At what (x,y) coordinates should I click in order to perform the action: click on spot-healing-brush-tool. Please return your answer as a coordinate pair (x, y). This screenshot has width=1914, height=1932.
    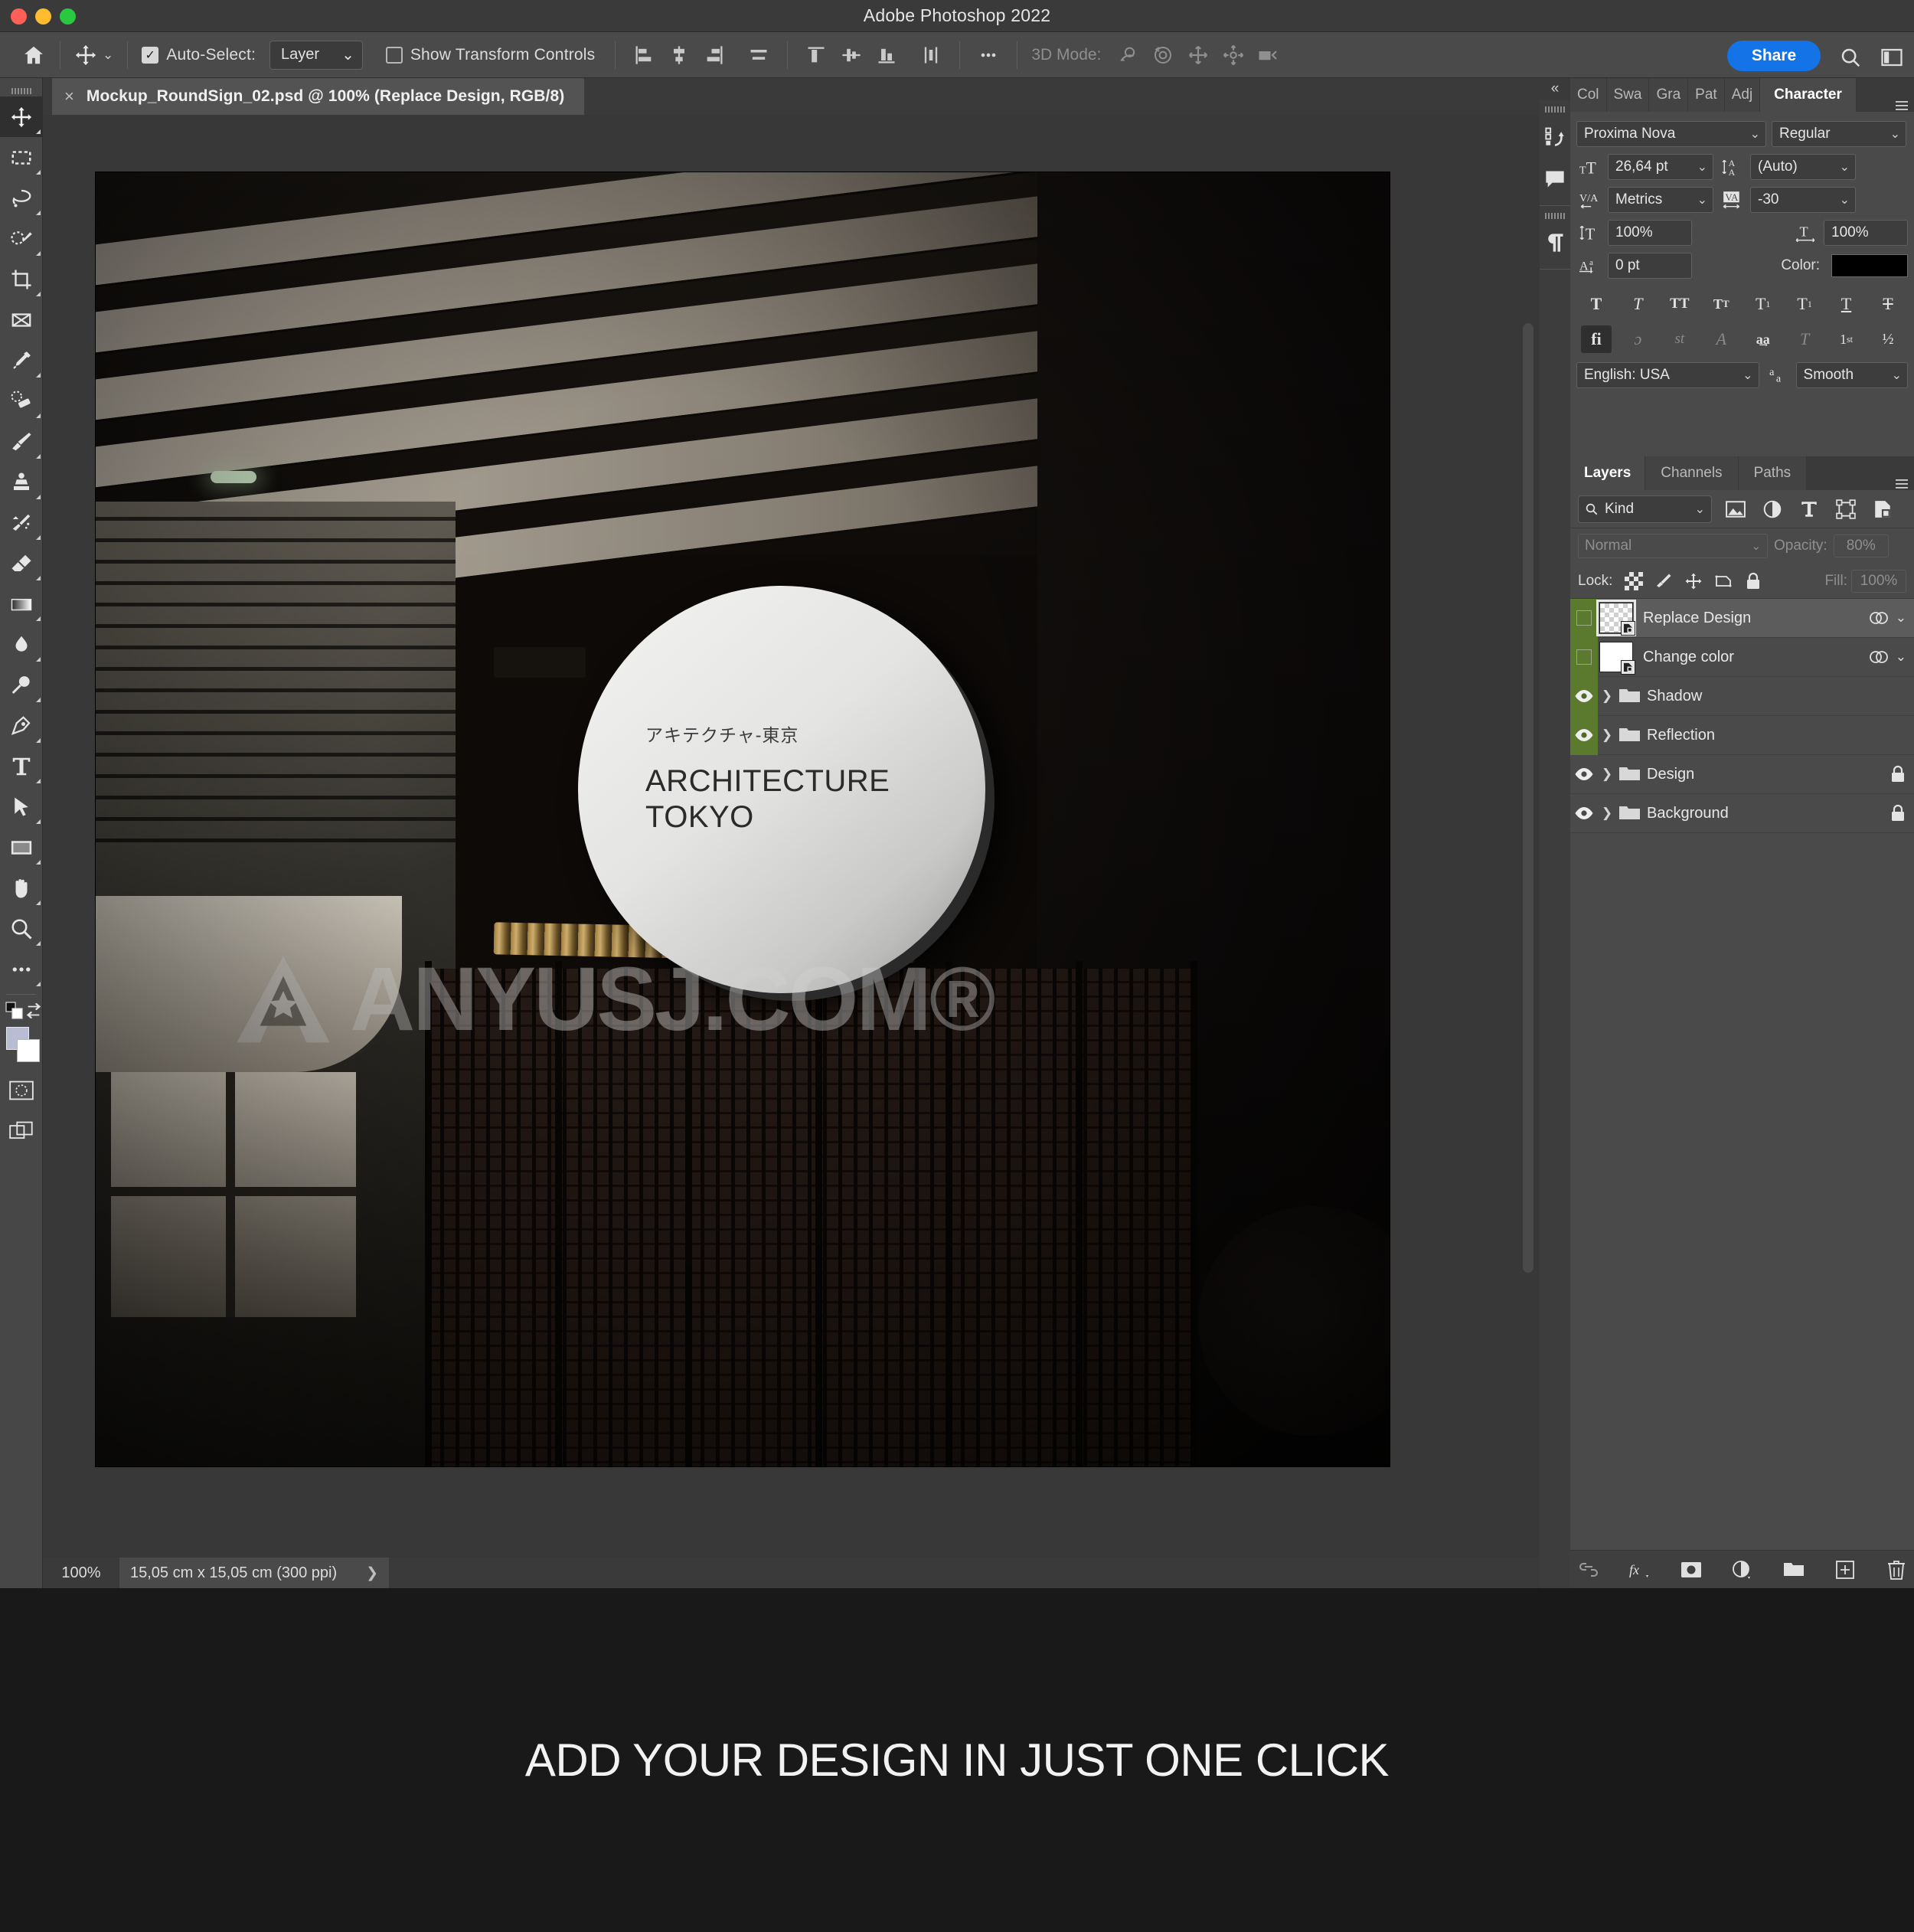
    Looking at the image, I should click on (21, 401).